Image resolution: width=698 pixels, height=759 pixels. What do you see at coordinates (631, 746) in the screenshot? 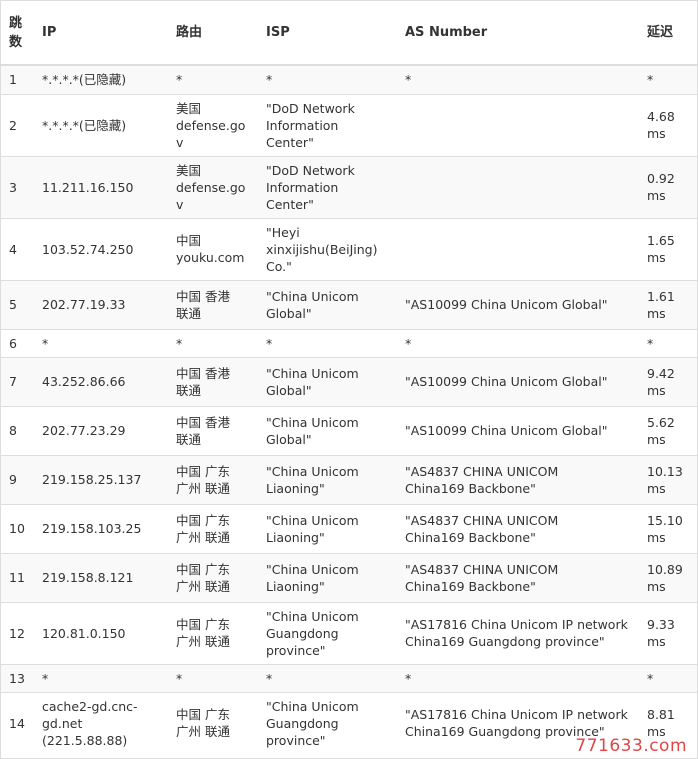
I see `watermark: 771633.com` at bounding box center [631, 746].